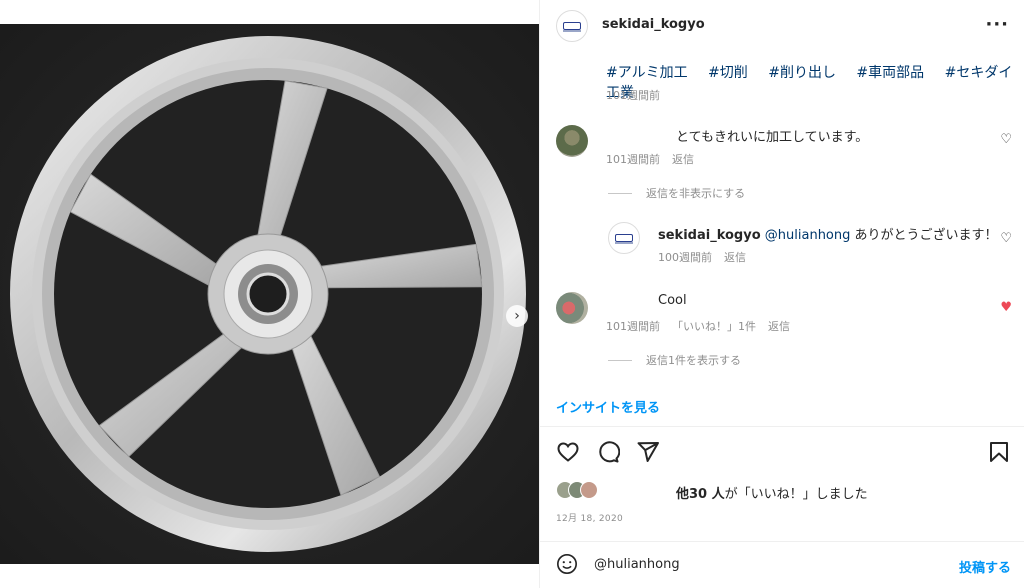 The width and height of the screenshot is (1024, 588). What do you see at coordinates (568, 452) in the screenshot?
I see `like-heart-icon` at bounding box center [568, 452].